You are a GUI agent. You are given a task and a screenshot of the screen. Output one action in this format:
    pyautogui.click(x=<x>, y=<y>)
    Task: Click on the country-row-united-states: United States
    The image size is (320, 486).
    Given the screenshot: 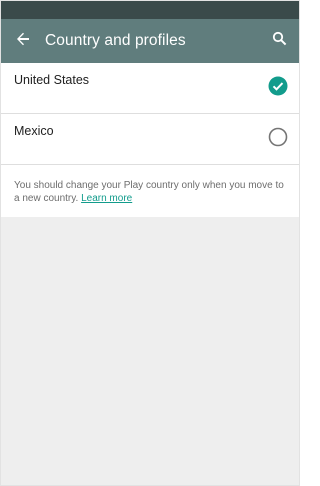 What is the action you would take?
    pyautogui.click(x=150, y=88)
    